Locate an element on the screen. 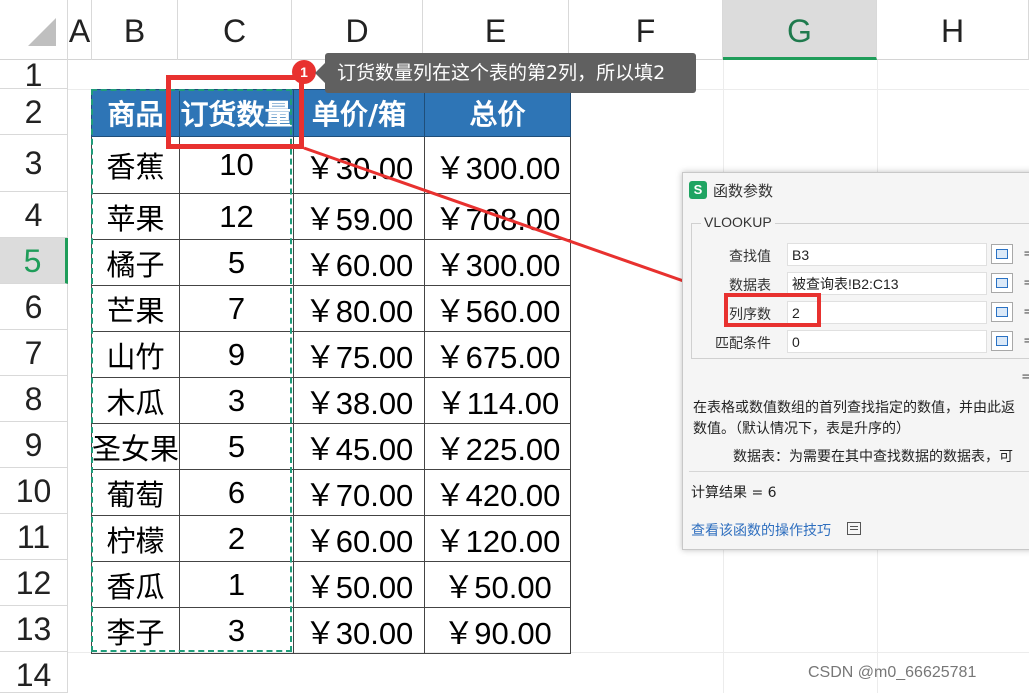 This screenshot has height=698, width=1029. video-tips-icon is located at coordinates (854, 528).